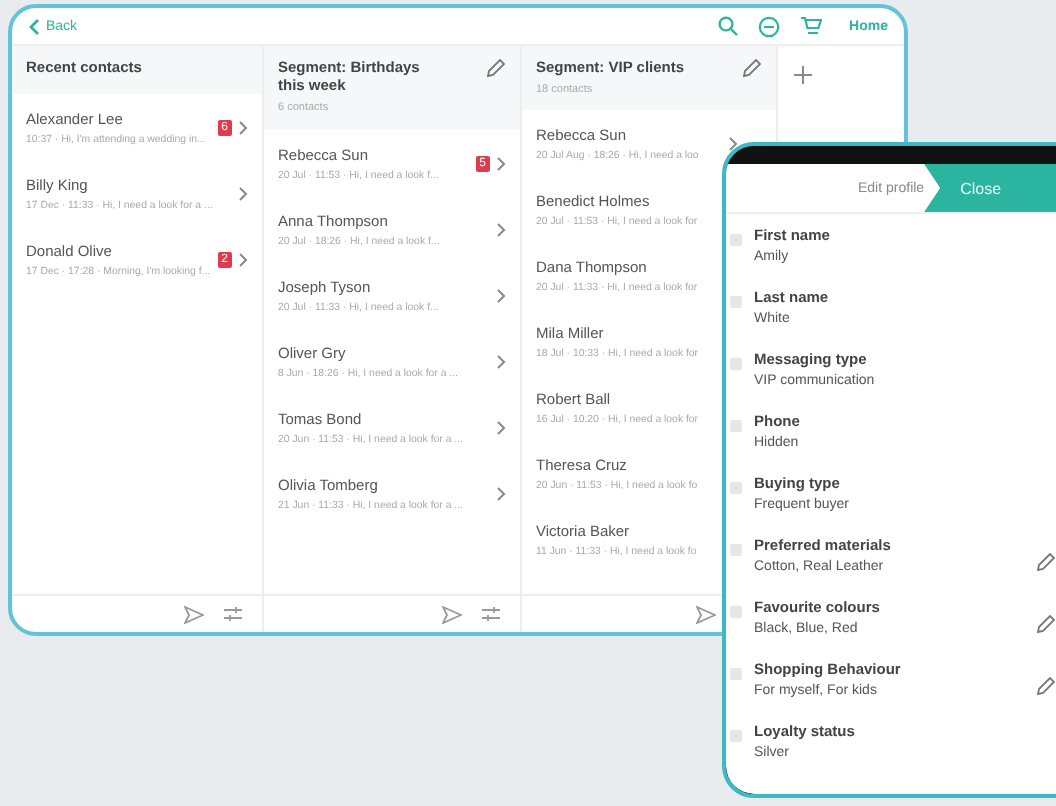 Image resolution: width=1056 pixels, height=806 pixels. What do you see at coordinates (34, 26) in the screenshot?
I see `back-chevron-icon` at bounding box center [34, 26].